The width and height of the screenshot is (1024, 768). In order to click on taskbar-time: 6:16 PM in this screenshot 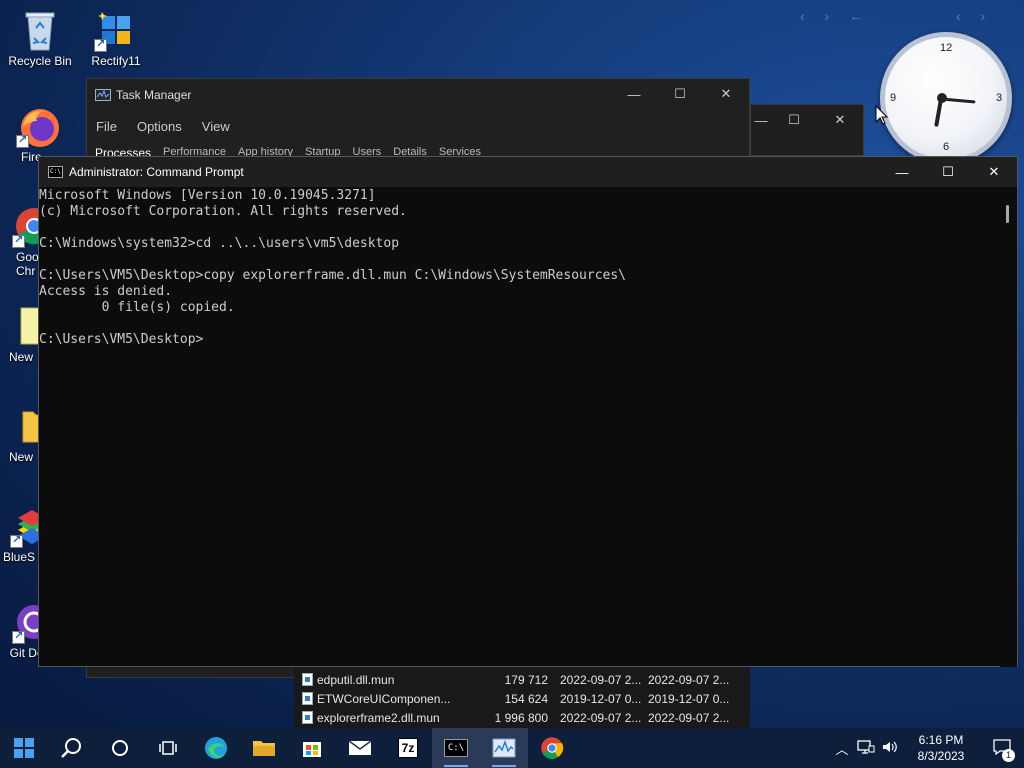, I will do `click(941, 740)`.